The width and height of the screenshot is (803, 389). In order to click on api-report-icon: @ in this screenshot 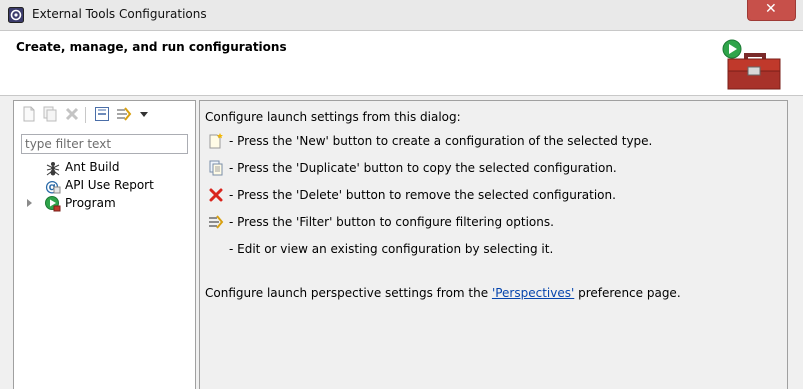, I will do `click(53, 186)`.